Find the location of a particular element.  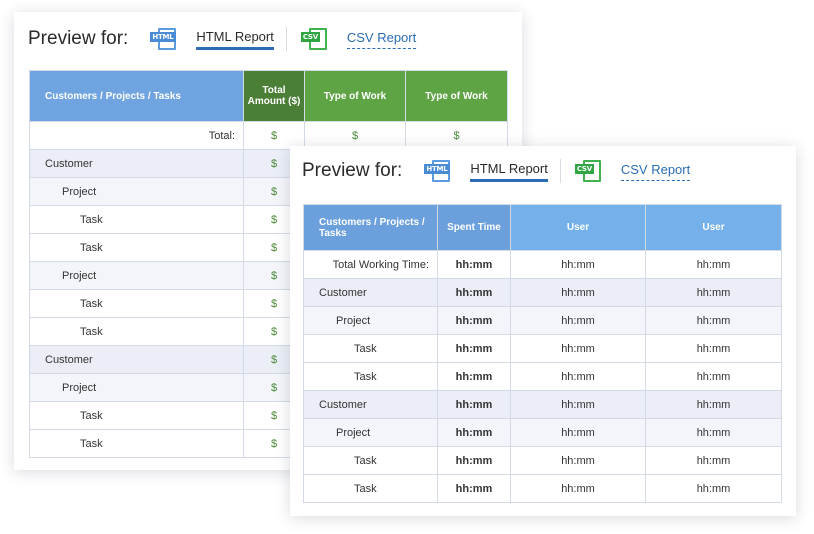

column-header-total-amount: Total Amount ($) is located at coordinates (274, 96).